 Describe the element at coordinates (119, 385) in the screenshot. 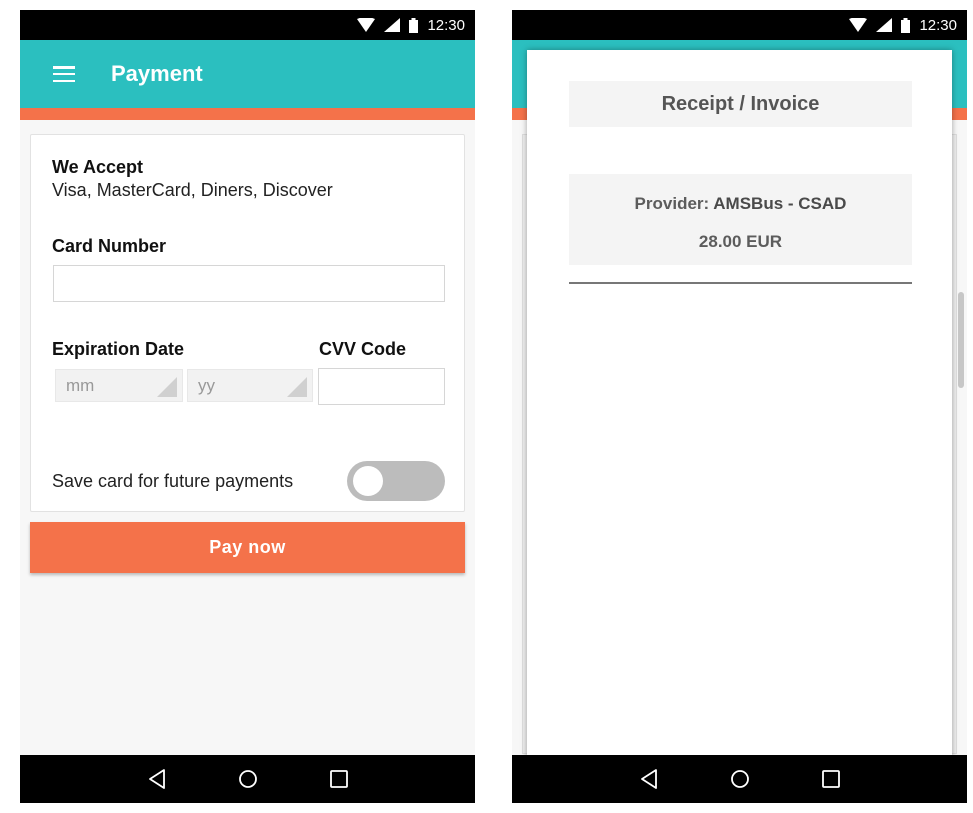

I see `expiration-month-select: mm` at that location.